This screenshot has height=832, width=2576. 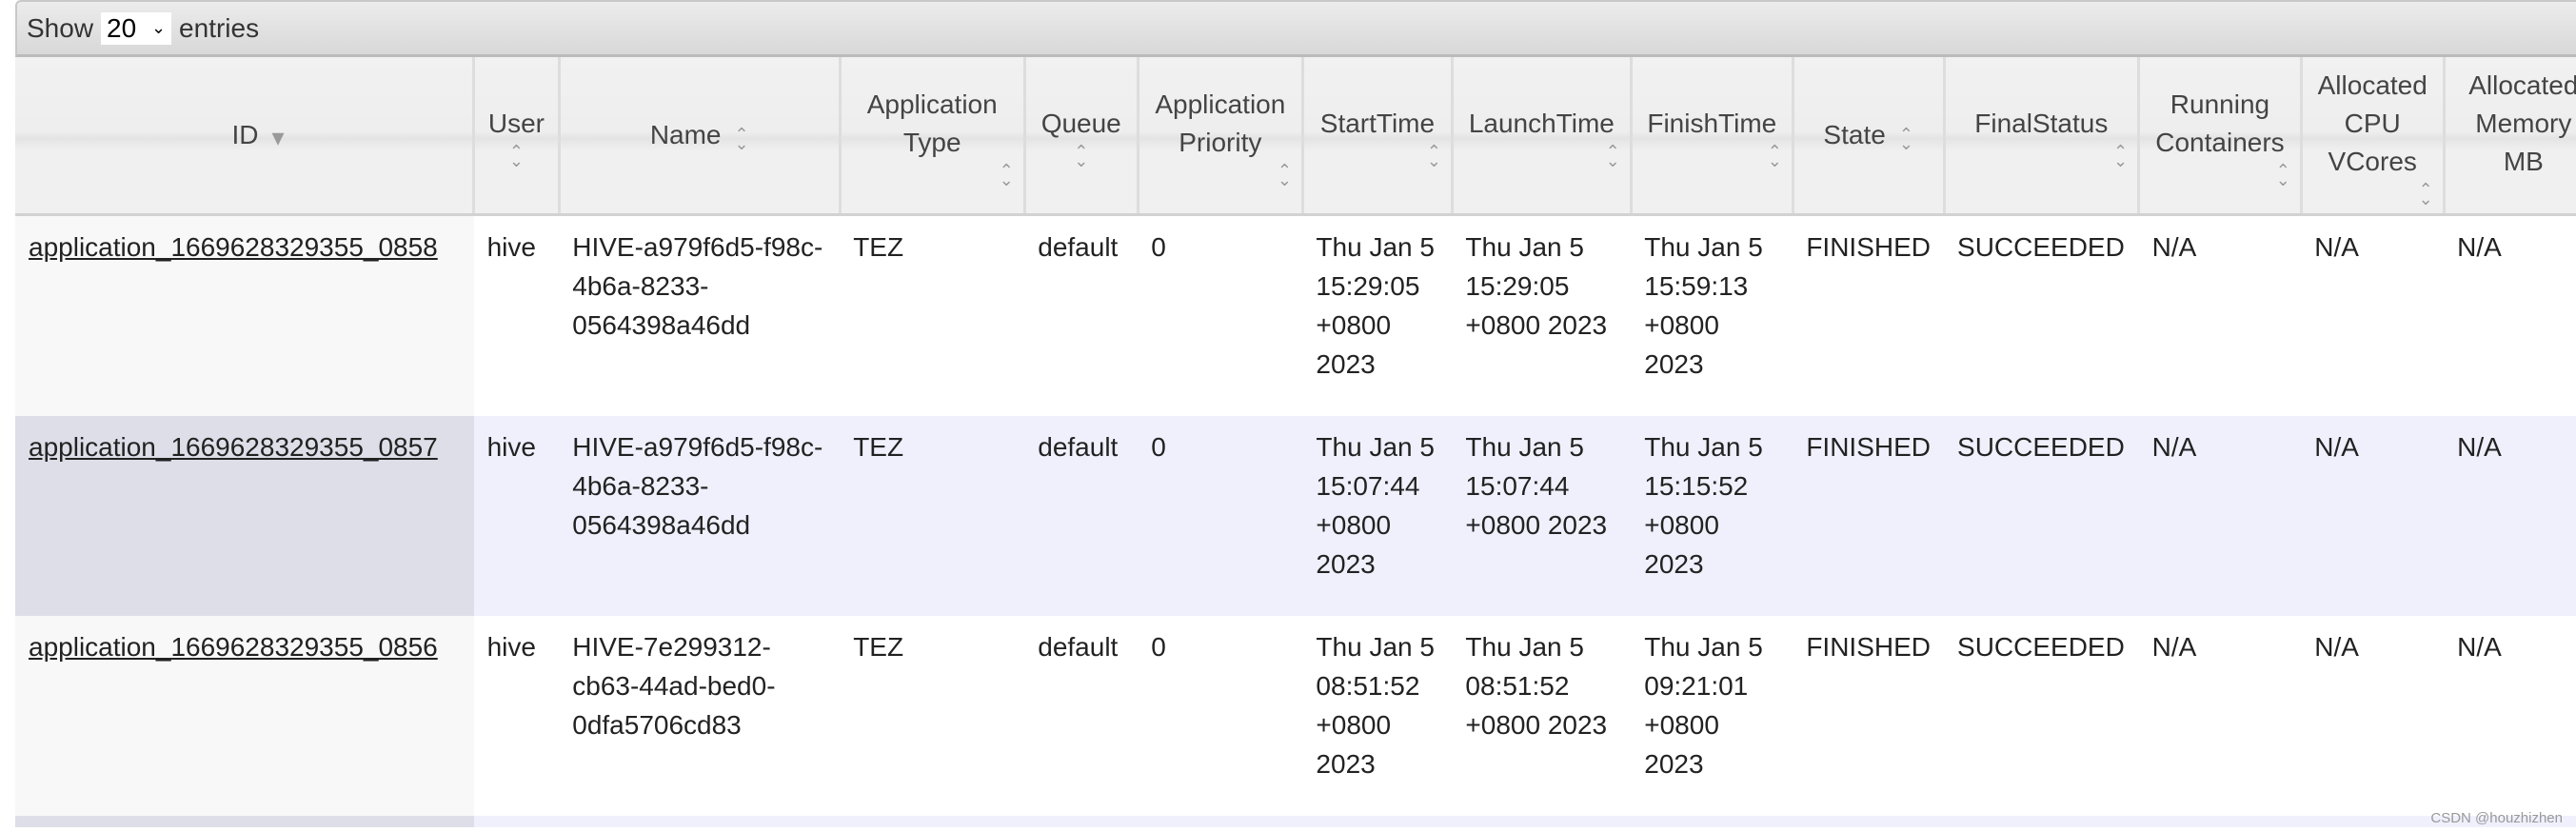 I want to click on column-header-name: Name ⌃ ⌄, so click(x=700, y=136).